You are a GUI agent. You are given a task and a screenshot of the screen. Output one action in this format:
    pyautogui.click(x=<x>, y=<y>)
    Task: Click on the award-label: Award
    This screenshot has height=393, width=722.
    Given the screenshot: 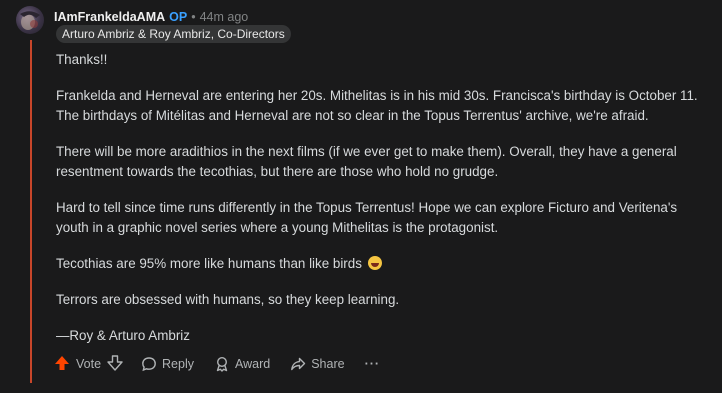 What is the action you would take?
    pyautogui.click(x=253, y=364)
    